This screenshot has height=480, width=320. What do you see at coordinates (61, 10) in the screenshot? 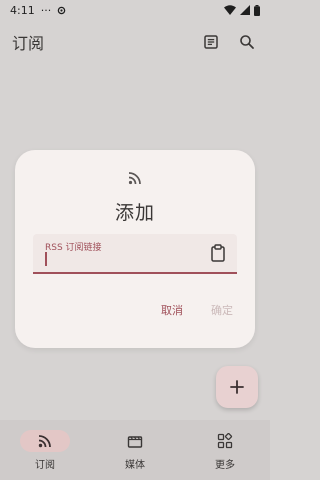
I see `location-icon` at bounding box center [61, 10].